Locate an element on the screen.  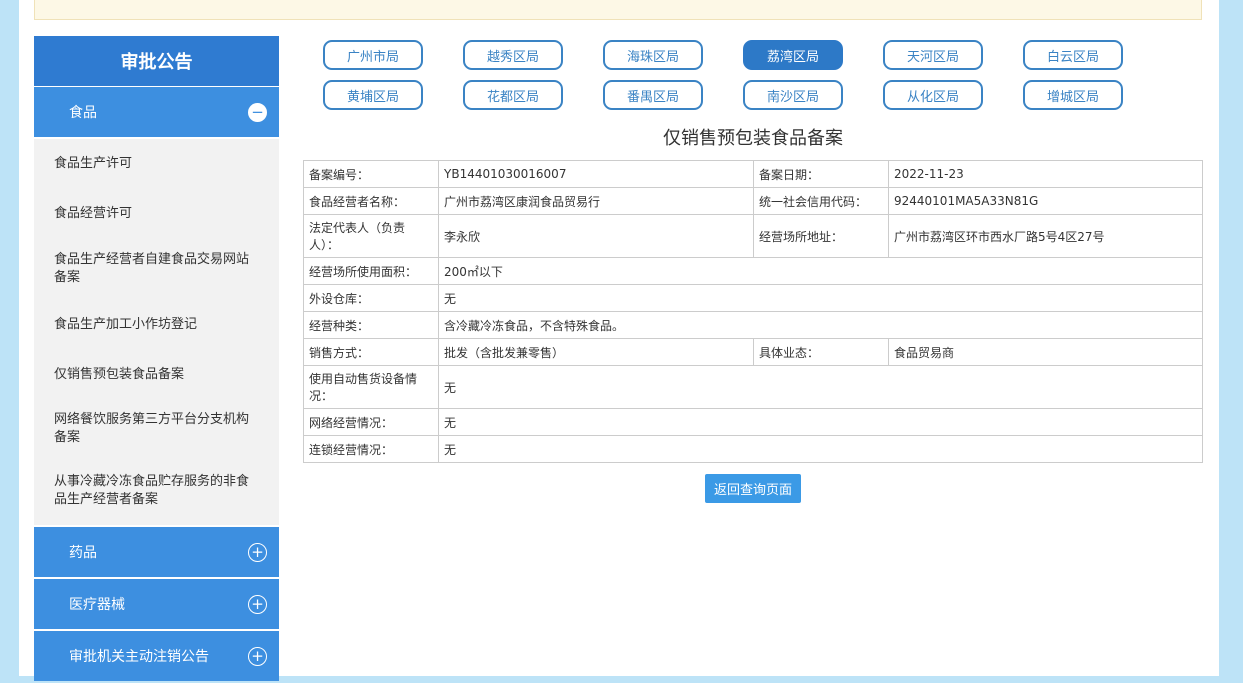
field-label: 连锁经营情况： is located at coordinates (371, 449).